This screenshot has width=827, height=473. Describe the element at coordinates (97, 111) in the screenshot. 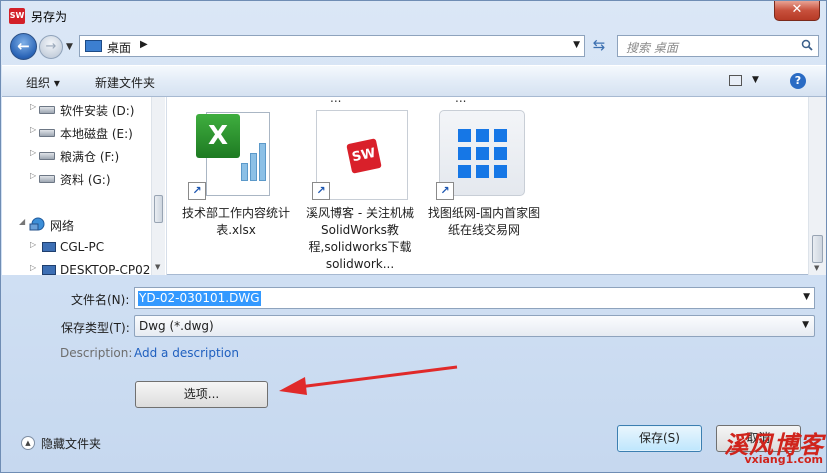

I see `tree-item-label: 软件安装 (D:)` at that location.